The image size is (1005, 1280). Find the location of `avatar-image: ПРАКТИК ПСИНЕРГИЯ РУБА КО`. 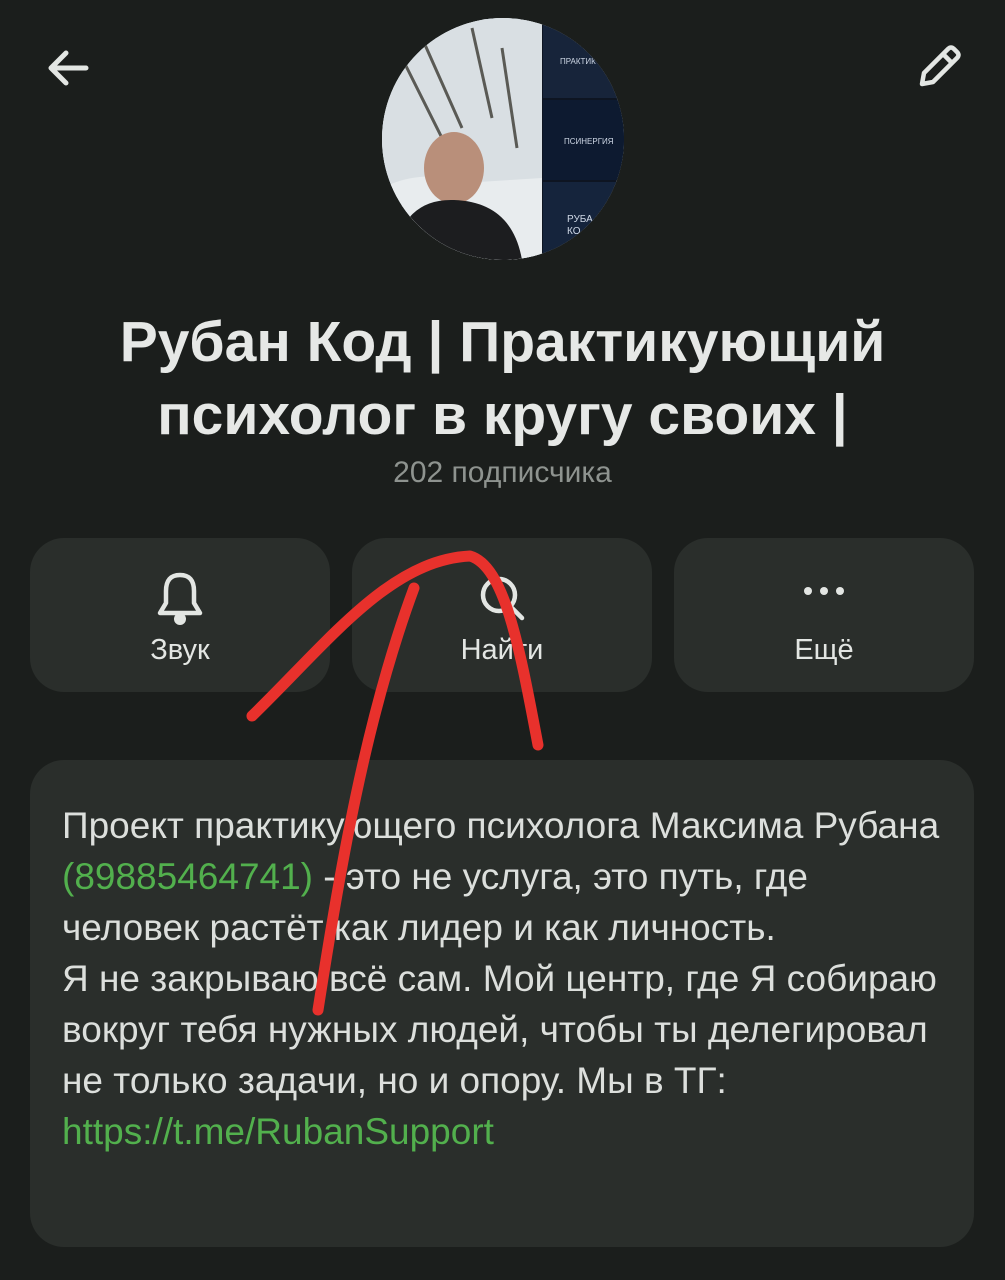

avatar-image: ПРАКТИК ПСИНЕРГИЯ РУБА КО is located at coordinates (503, 139).